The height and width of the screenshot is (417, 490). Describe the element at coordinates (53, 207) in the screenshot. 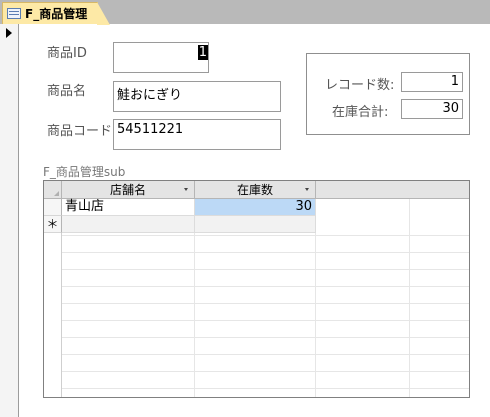

I see `row-selector` at that location.